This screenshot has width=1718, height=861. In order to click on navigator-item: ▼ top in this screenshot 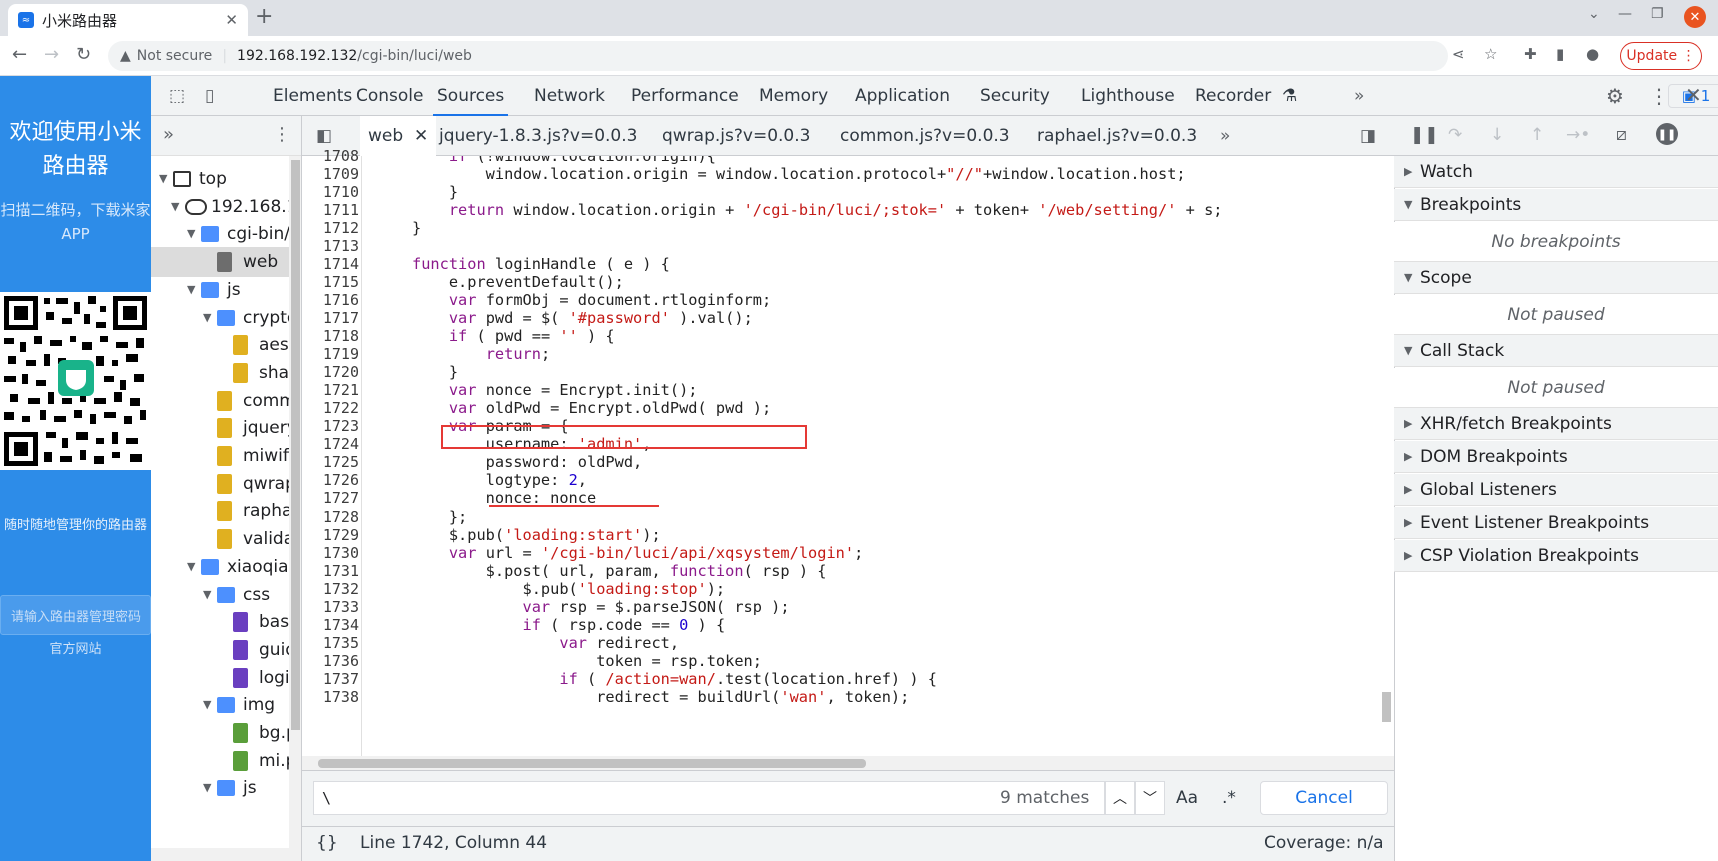, I will do `click(226, 179)`.